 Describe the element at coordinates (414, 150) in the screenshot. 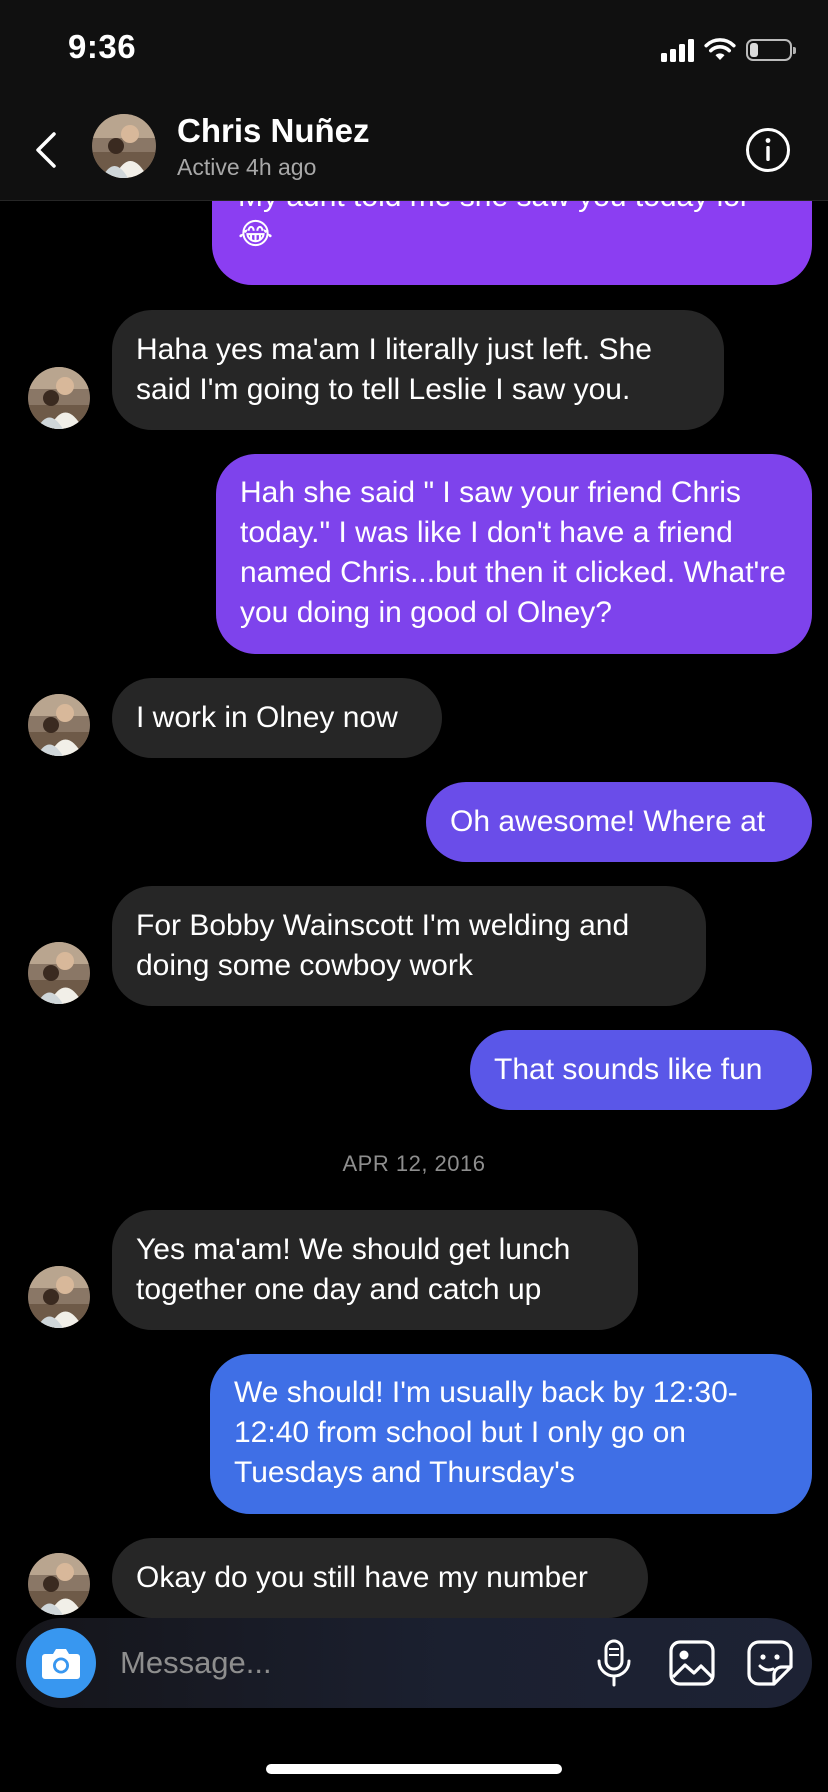

I see `chat-header: Chris Nuñez Active 4h ago` at that location.